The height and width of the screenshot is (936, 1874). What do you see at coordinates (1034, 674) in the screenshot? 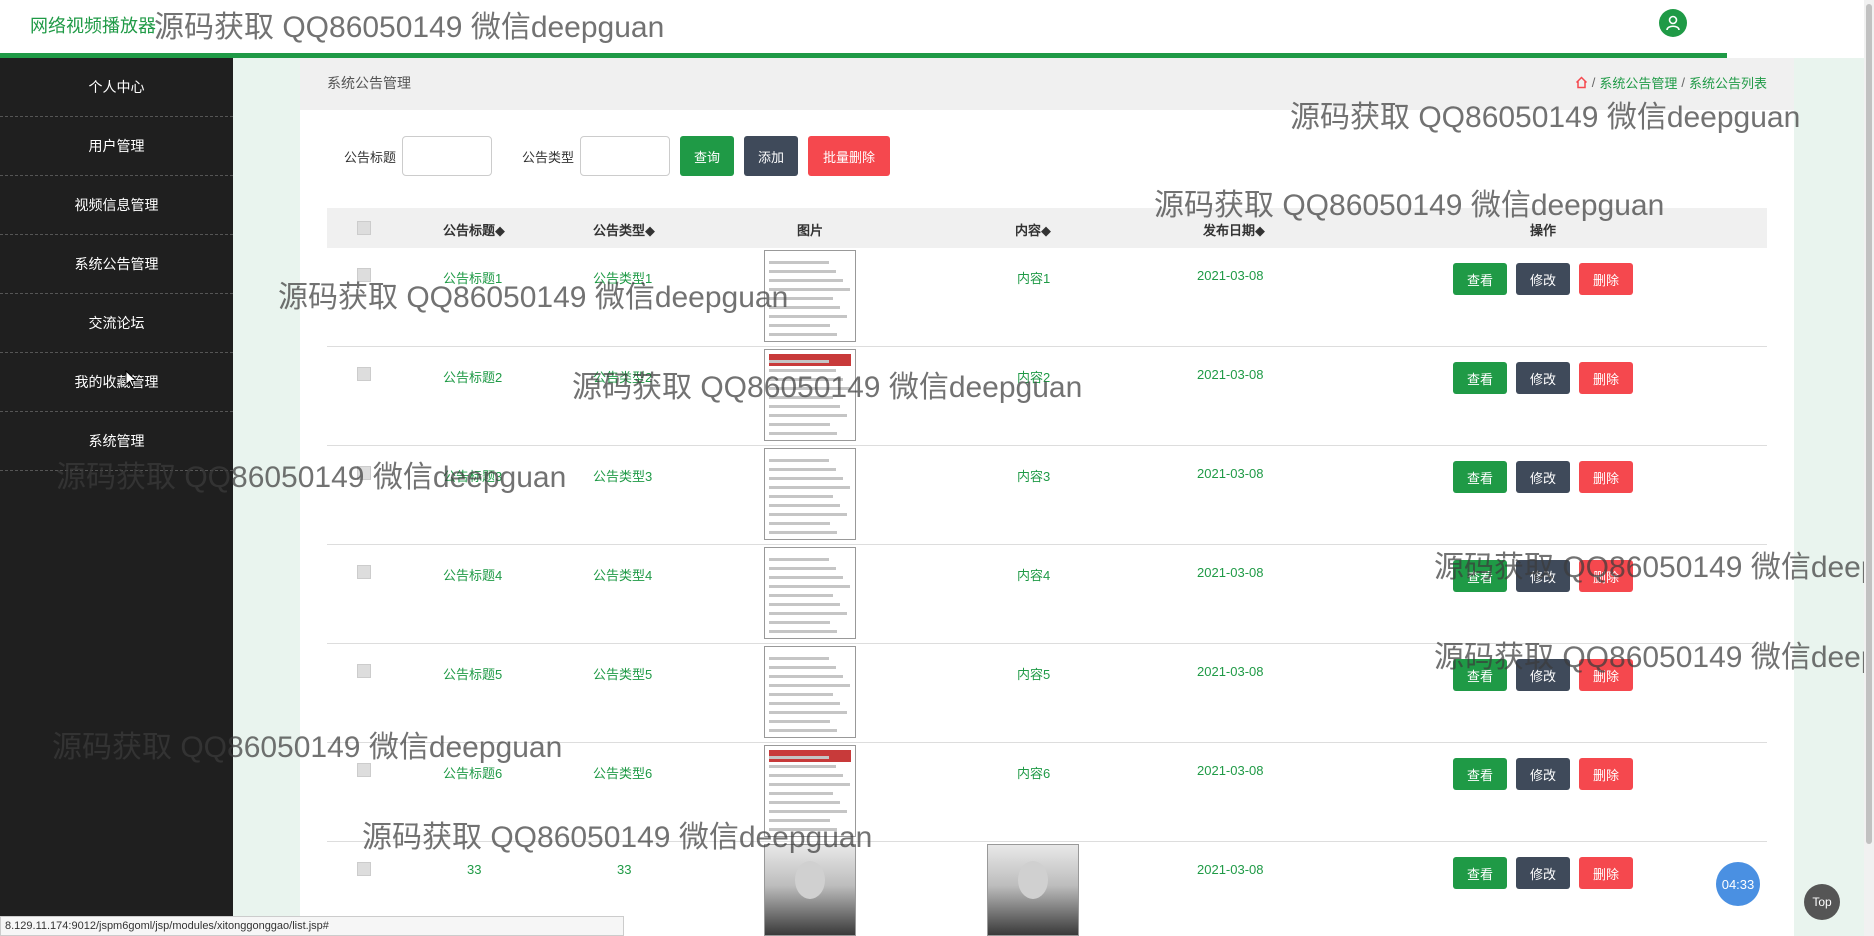
I see `content-cell: 内容5` at bounding box center [1034, 674].